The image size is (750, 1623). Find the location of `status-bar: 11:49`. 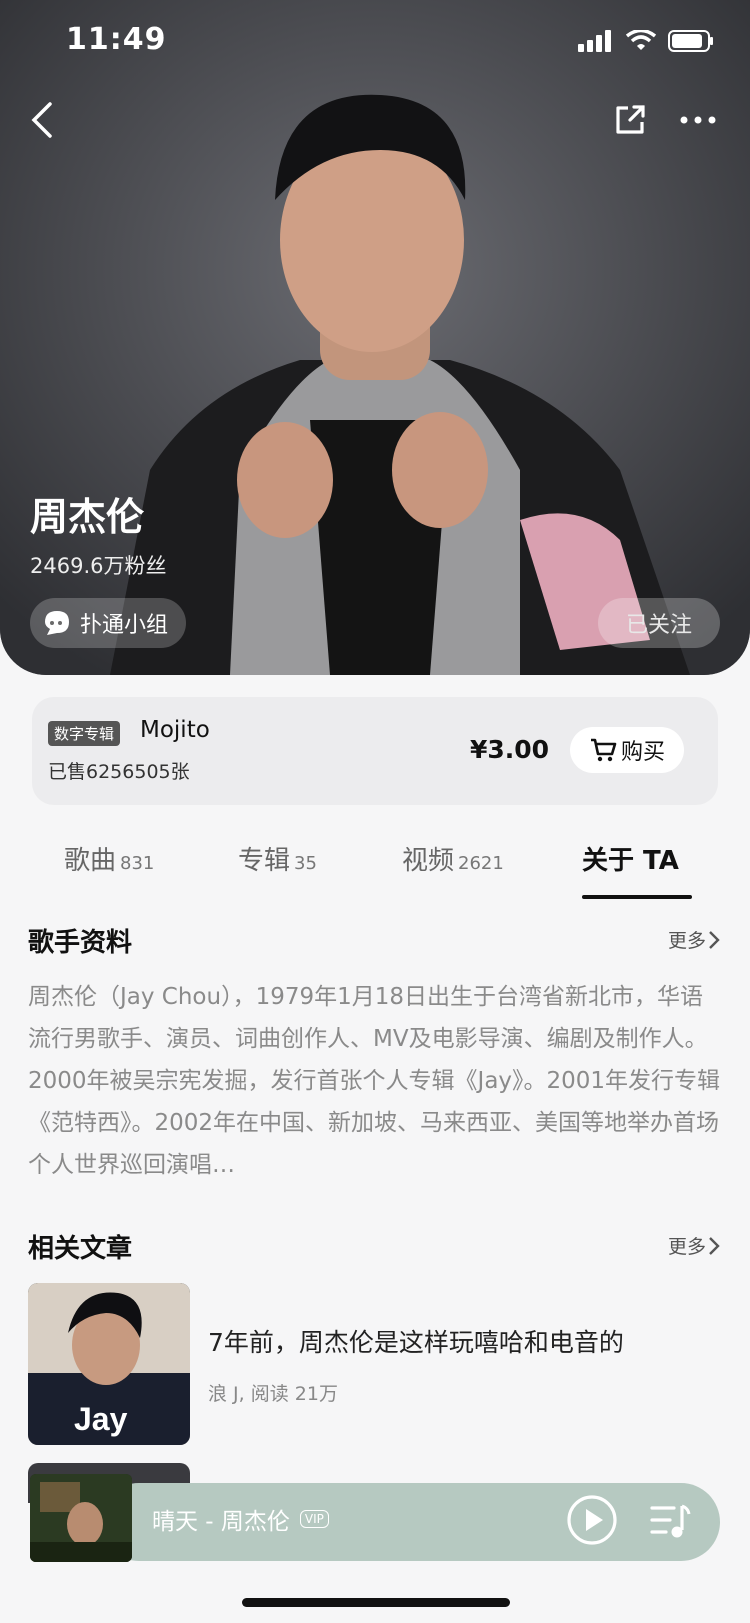

status-bar: 11:49 is located at coordinates (375, 42).